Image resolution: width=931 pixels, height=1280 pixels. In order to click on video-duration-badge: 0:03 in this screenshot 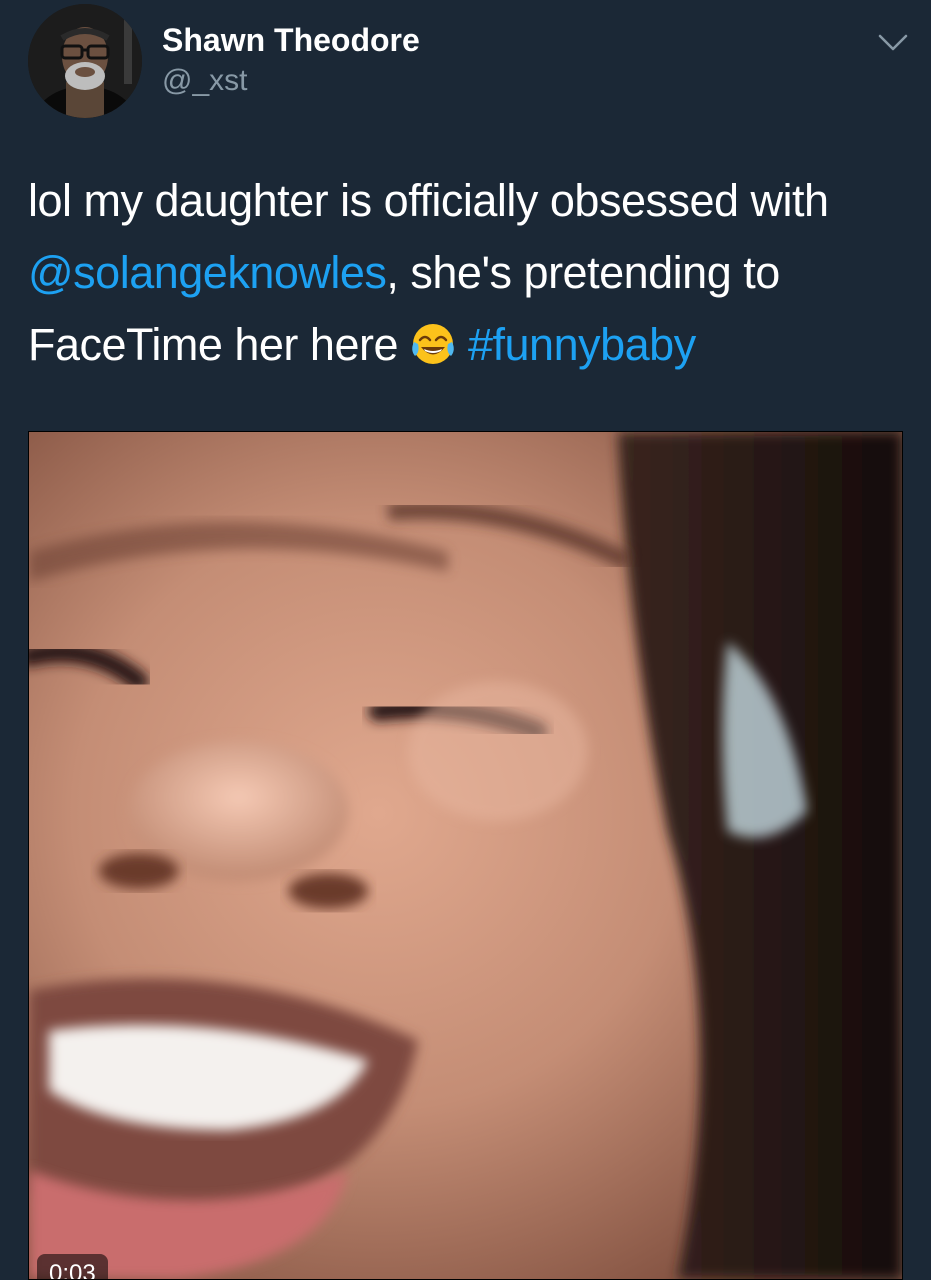, I will do `click(72, 1266)`.